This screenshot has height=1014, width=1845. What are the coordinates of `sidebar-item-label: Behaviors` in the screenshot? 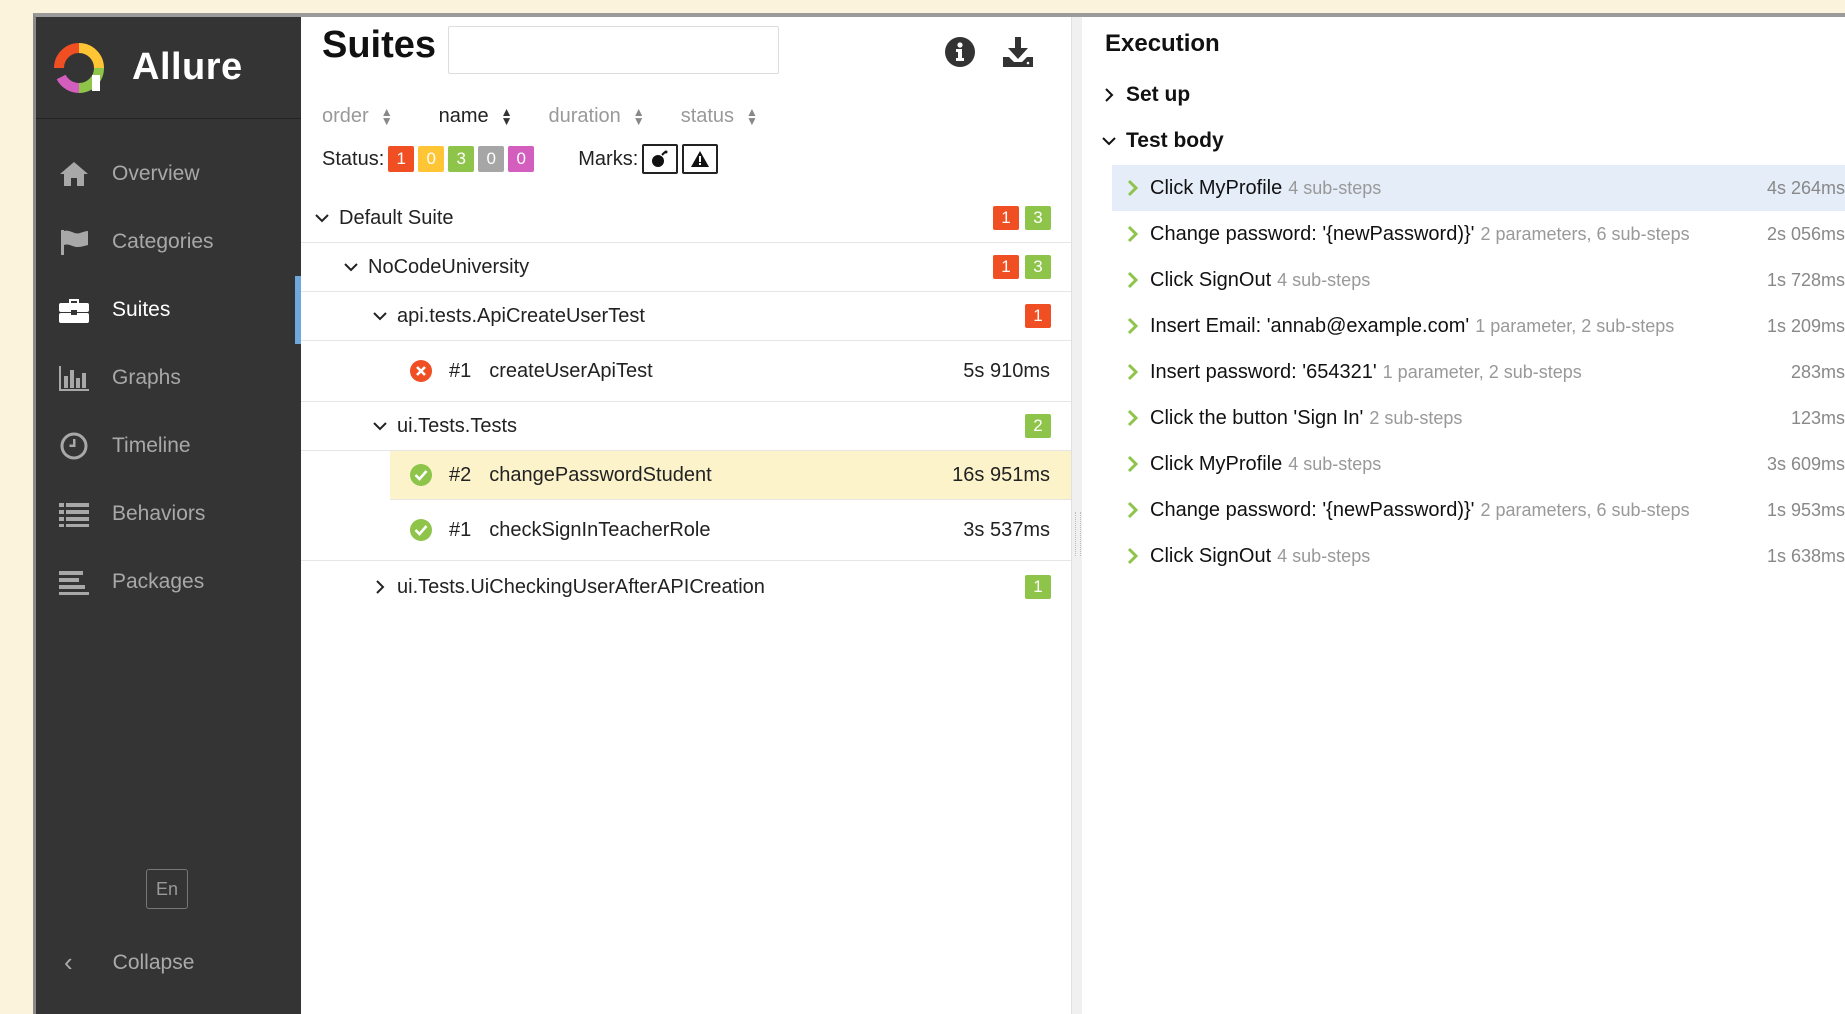 It's located at (159, 513).